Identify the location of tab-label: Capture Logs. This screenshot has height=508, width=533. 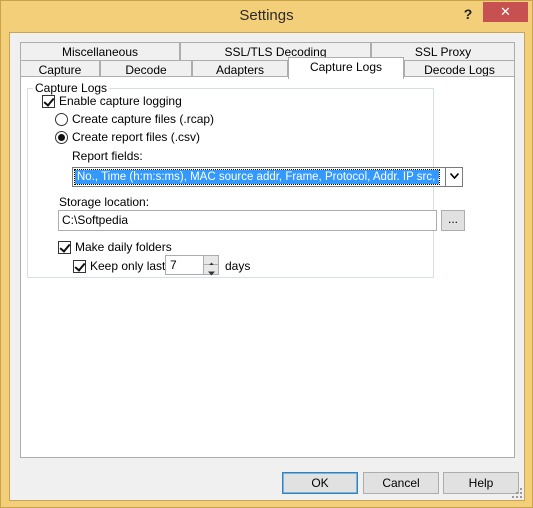
(346, 67).